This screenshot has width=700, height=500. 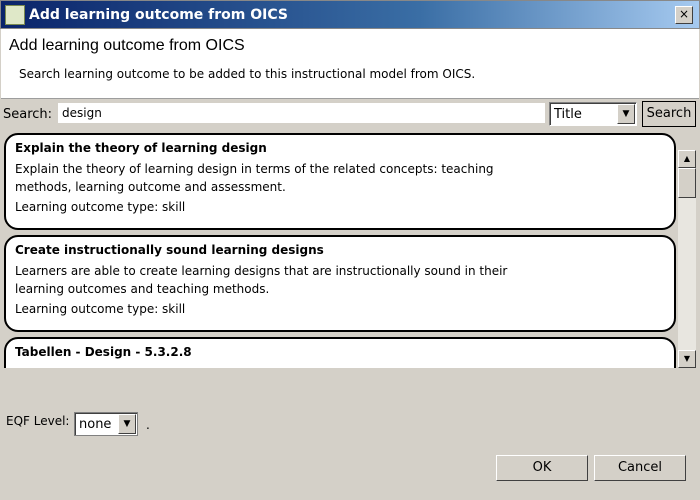 What do you see at coordinates (301, 113) in the screenshot?
I see `search-input` at bounding box center [301, 113].